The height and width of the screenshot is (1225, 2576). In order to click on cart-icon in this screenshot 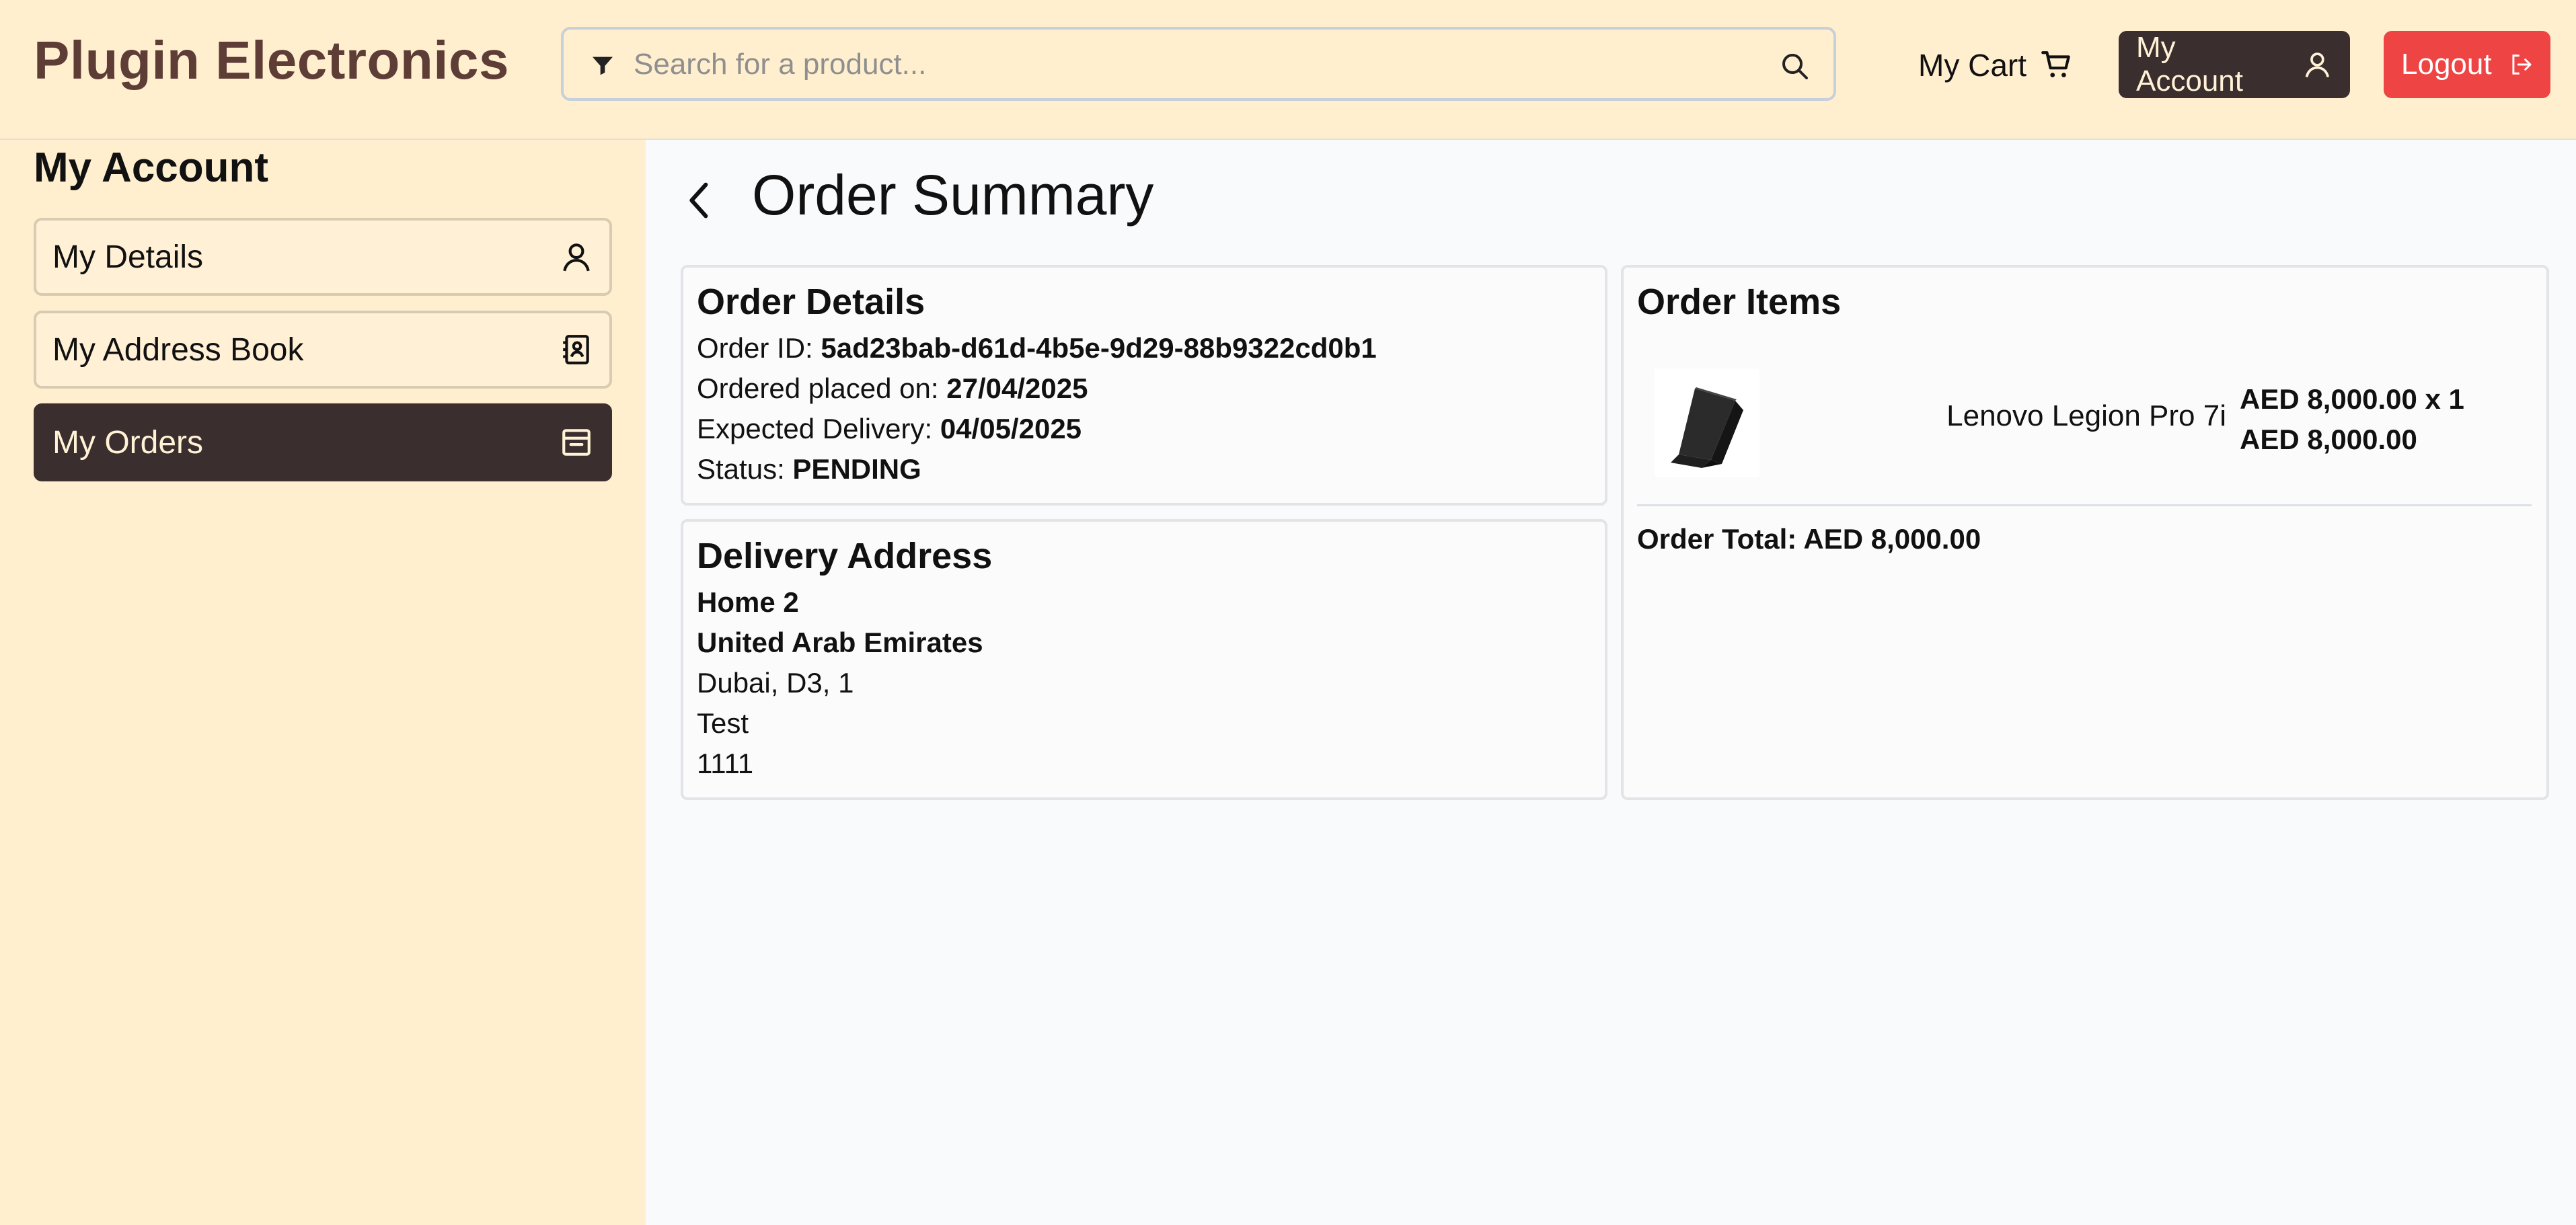, I will do `click(2055, 64)`.